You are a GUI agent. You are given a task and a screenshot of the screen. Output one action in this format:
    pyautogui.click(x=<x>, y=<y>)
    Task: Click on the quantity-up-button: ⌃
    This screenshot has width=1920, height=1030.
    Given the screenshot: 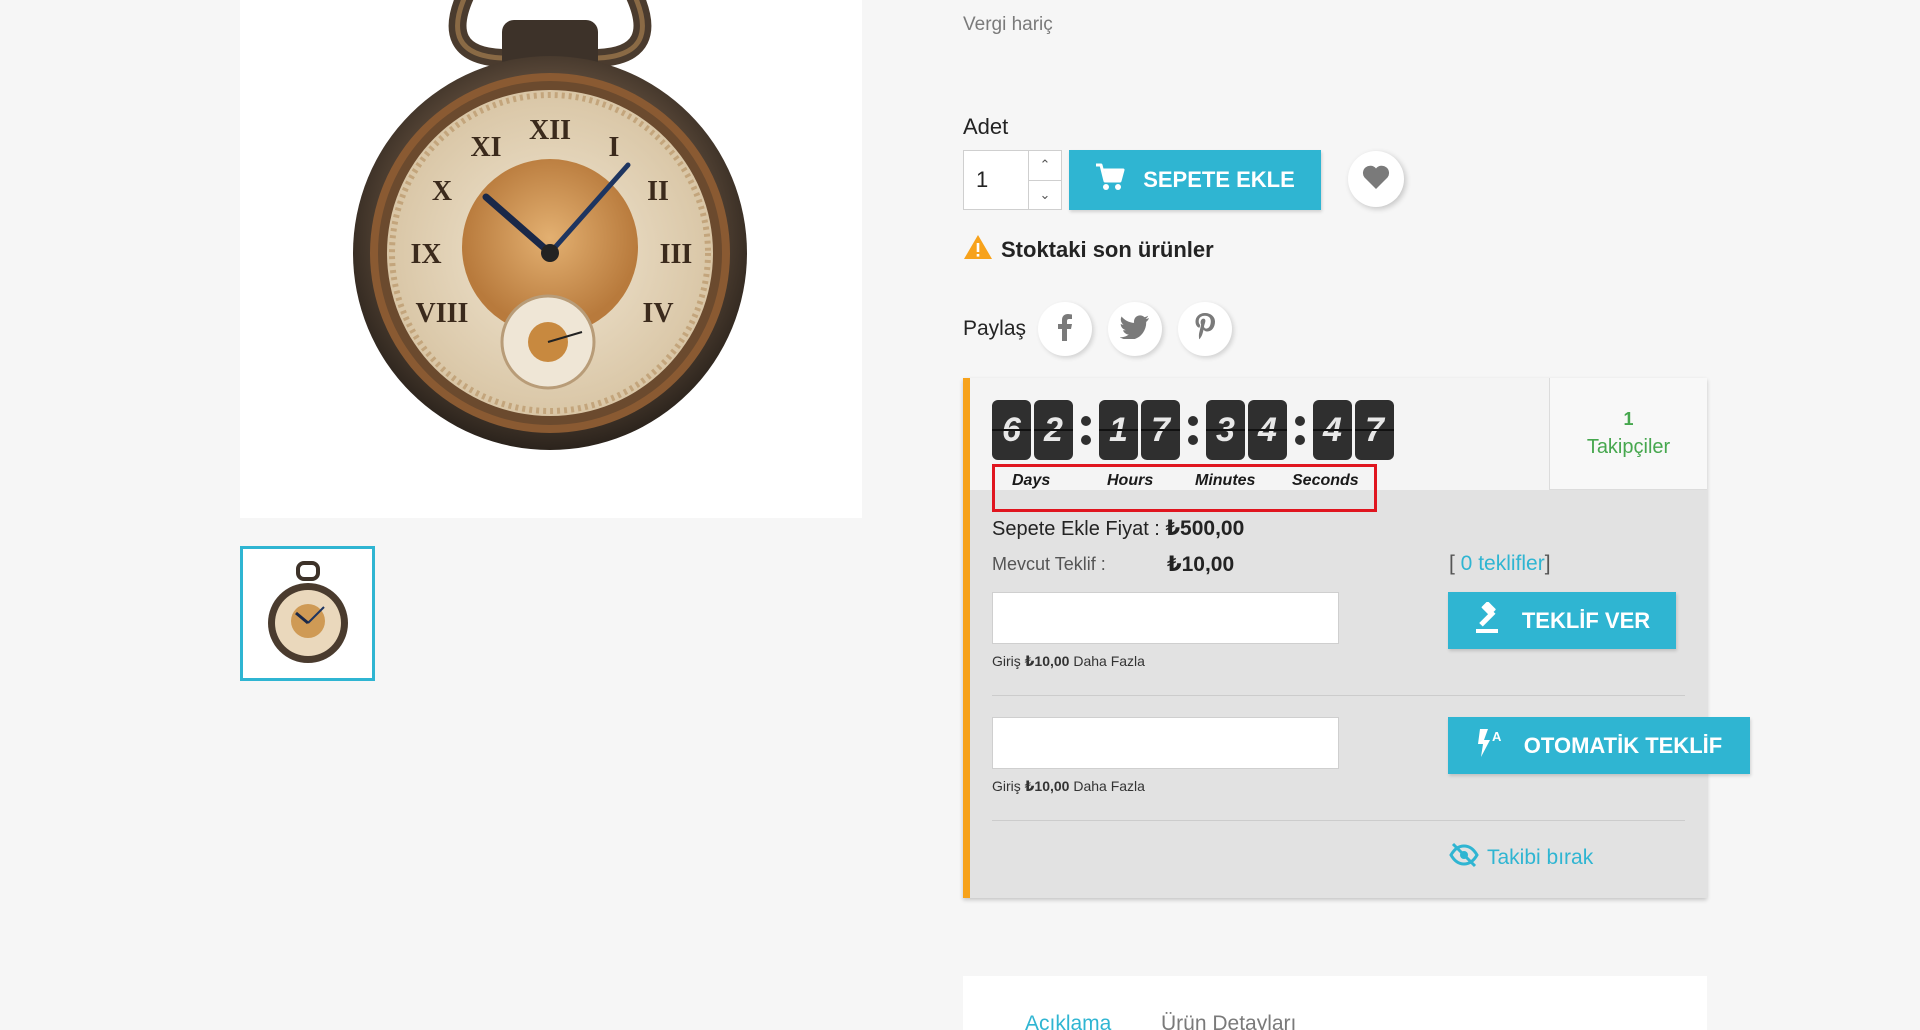 What is the action you would take?
    pyautogui.click(x=1045, y=165)
    